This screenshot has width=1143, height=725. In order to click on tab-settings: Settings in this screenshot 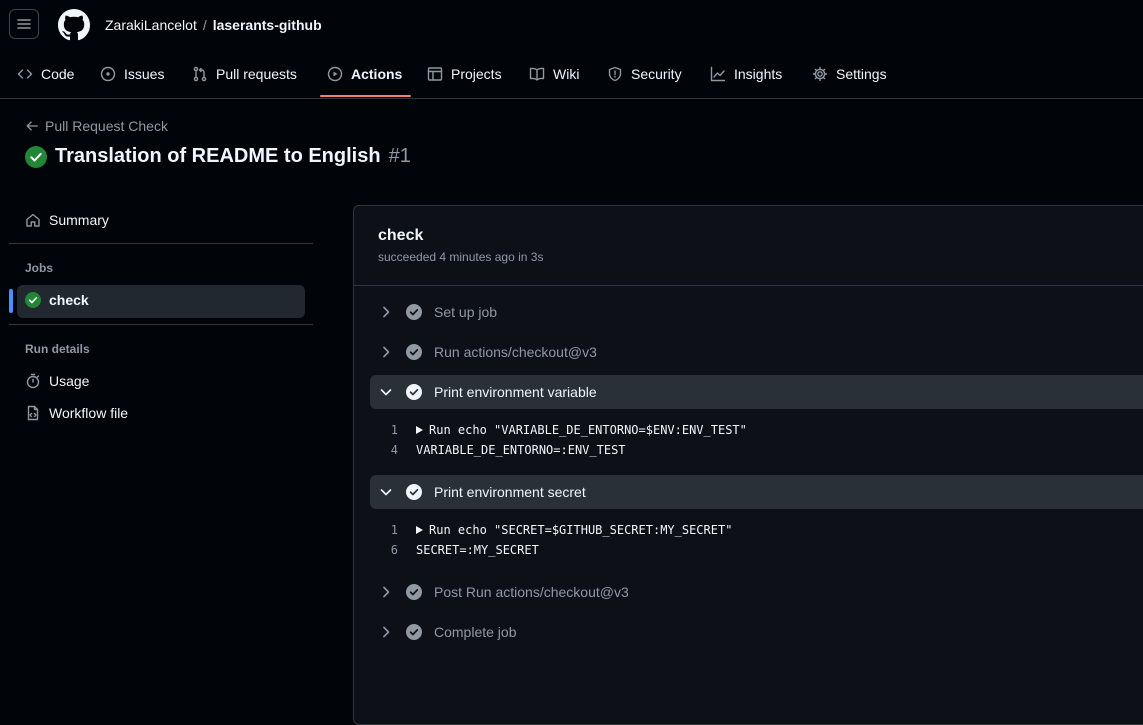, I will do `click(849, 74)`.